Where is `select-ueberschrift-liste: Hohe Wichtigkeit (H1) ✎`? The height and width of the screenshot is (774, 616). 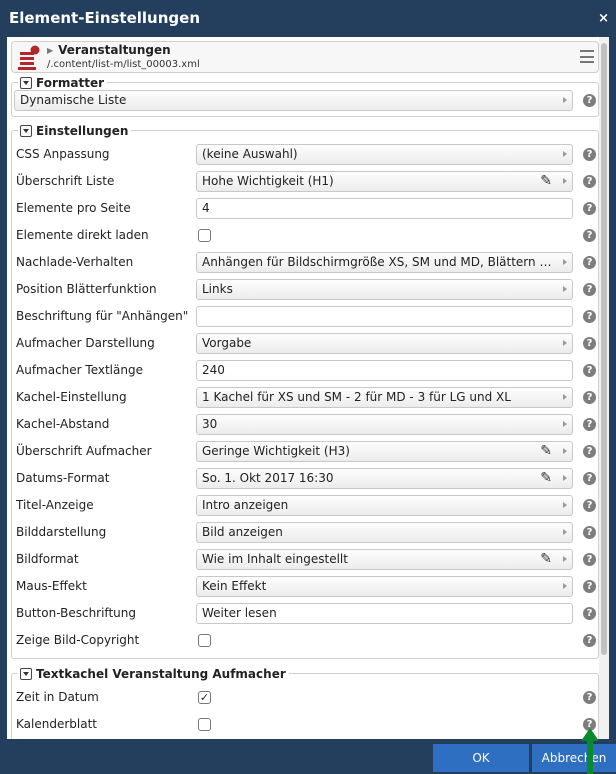 select-ueberschrift-liste: Hohe Wichtigkeit (H1) ✎ is located at coordinates (384, 181).